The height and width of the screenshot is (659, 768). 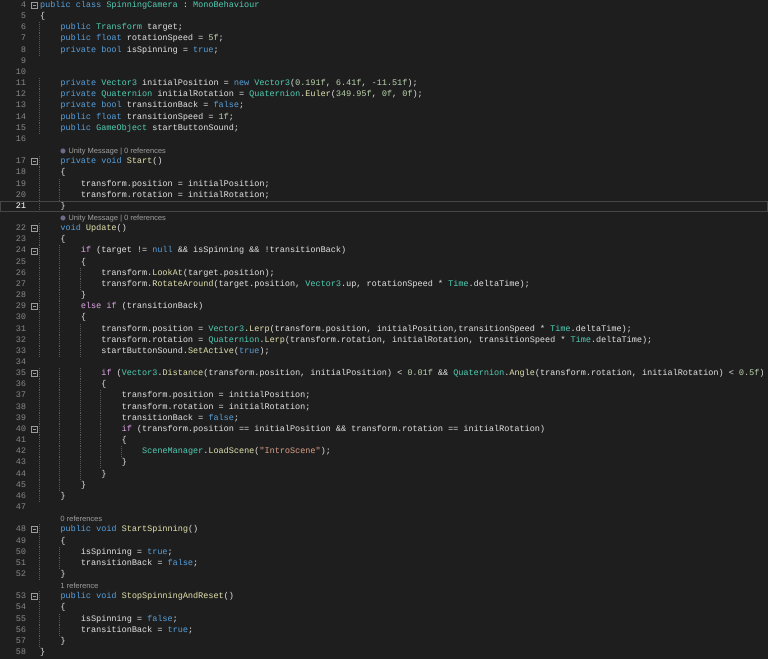 I want to click on line-number: 27, so click(x=20, y=284).